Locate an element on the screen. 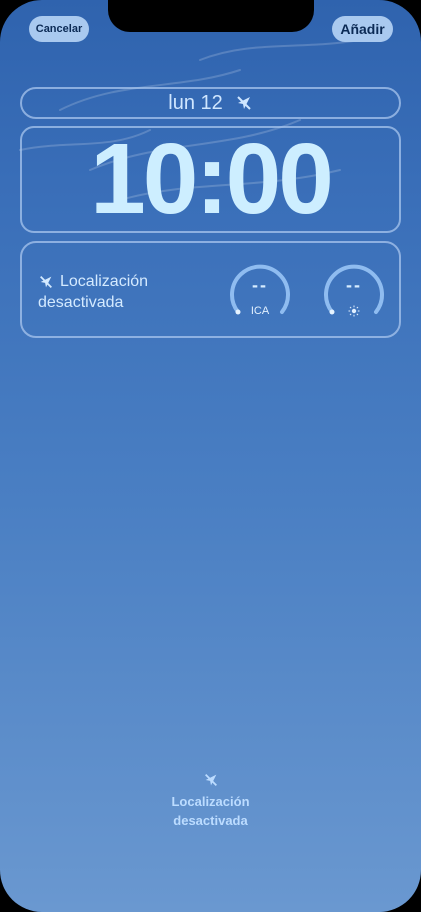  location-line-1: Localización is located at coordinates (104, 281).